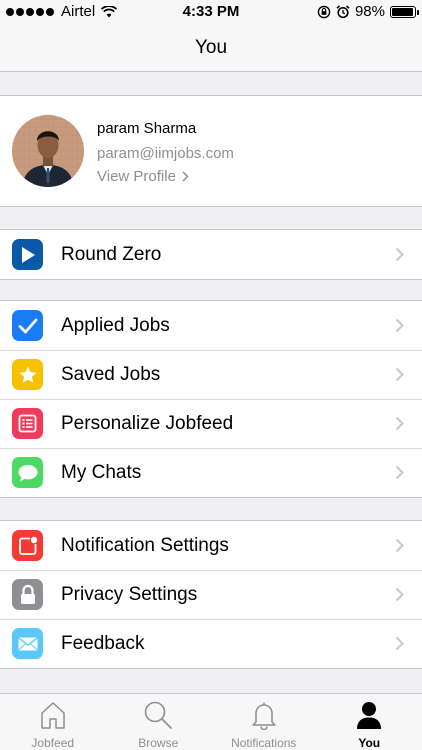 This screenshot has height=750, width=422. I want to click on view-profile-label: View Profile, so click(136, 176).